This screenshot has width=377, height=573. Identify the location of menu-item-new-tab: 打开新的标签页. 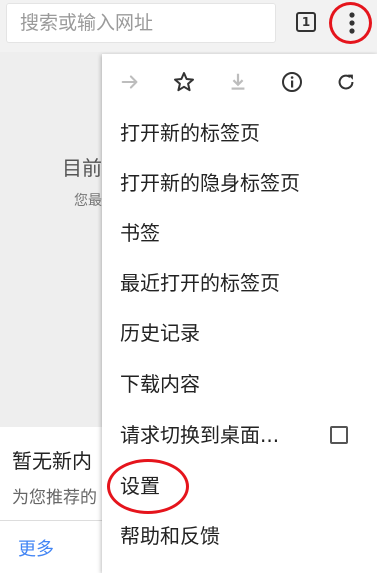
(239, 133).